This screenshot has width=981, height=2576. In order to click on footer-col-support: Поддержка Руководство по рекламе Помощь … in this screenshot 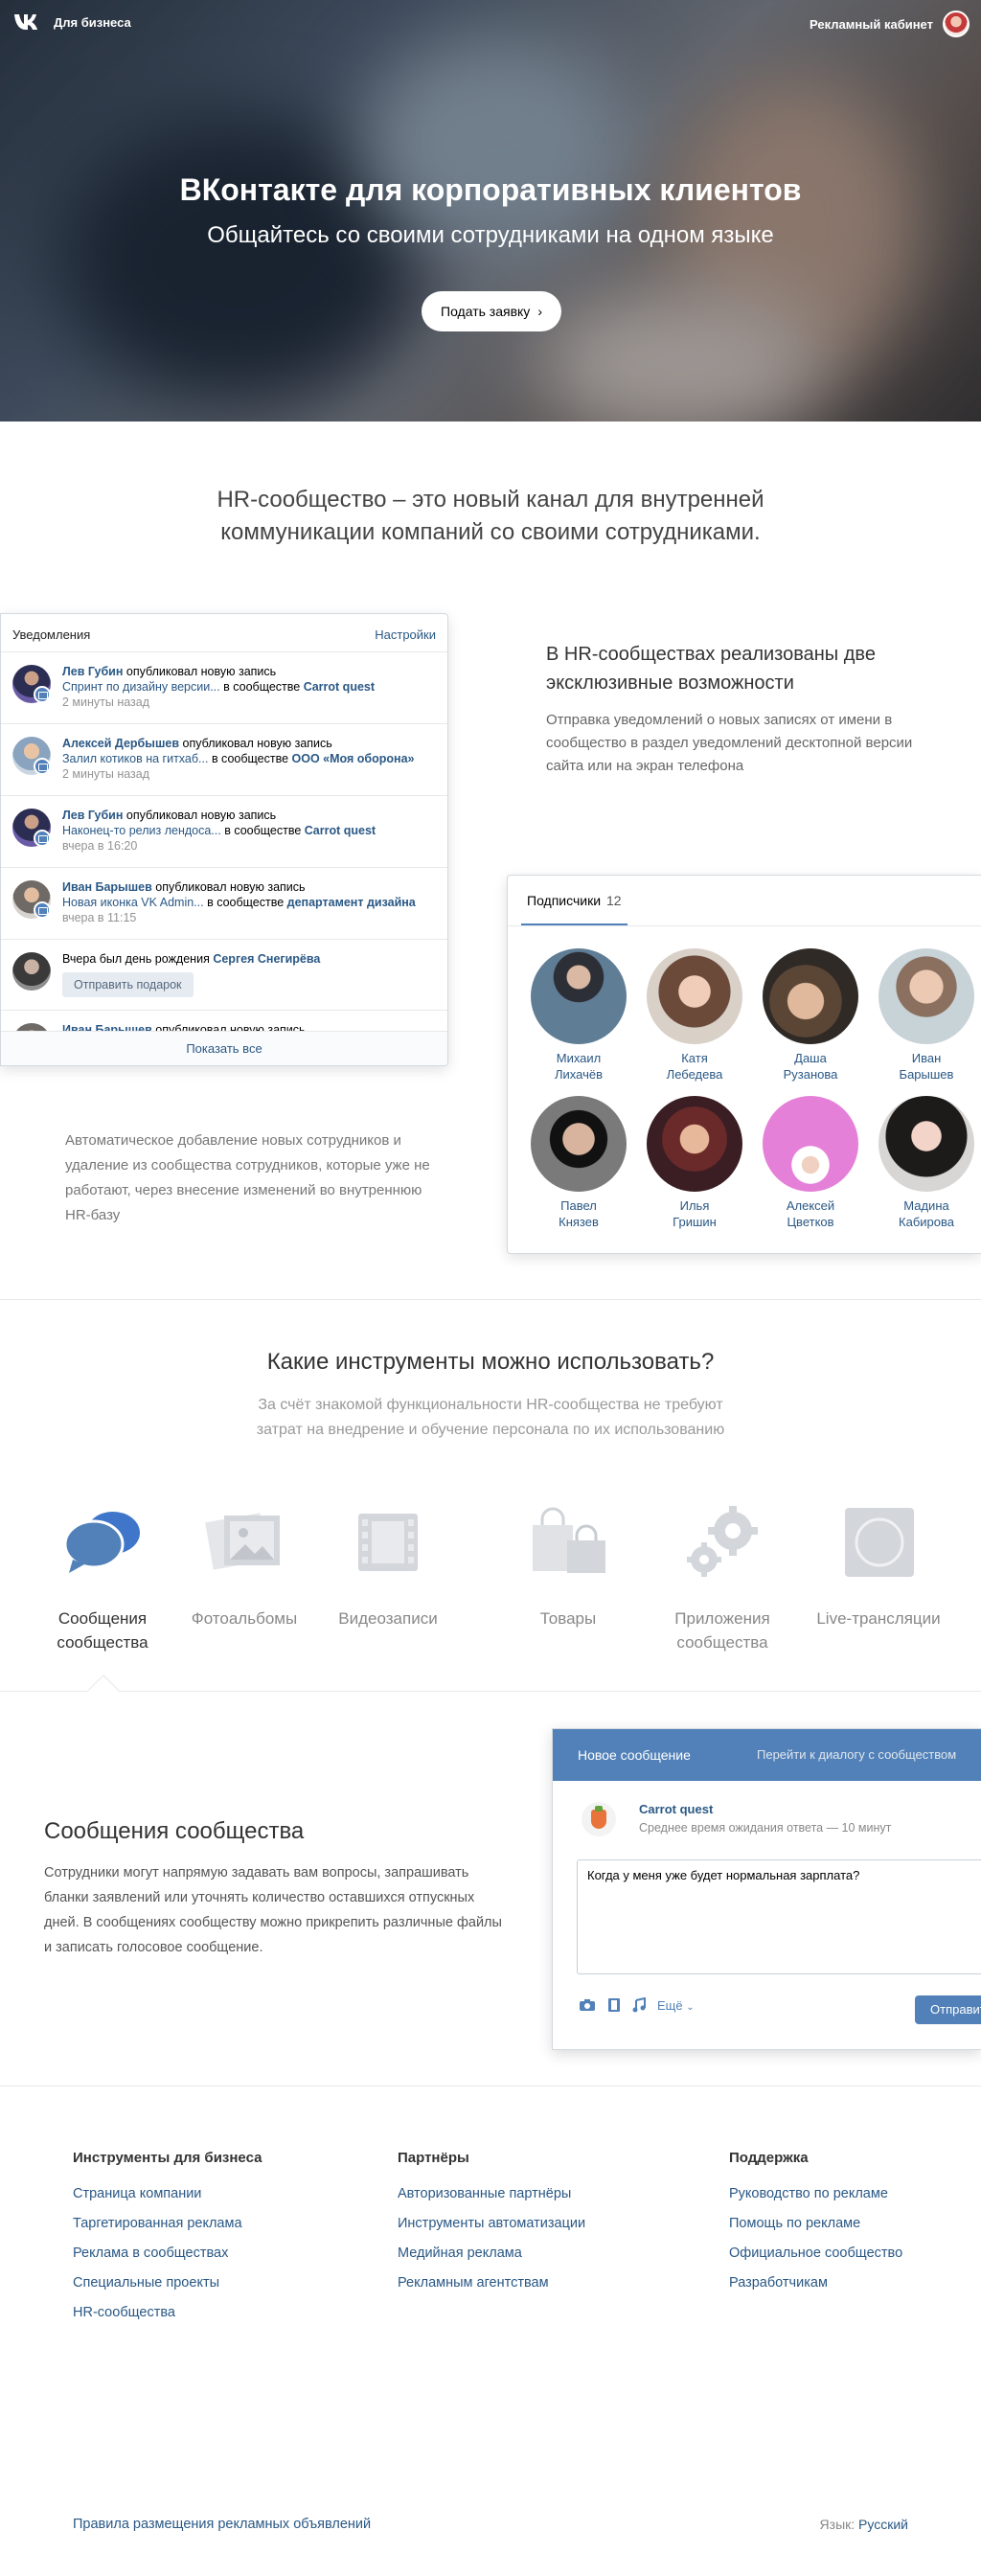, I will do `click(816, 2224)`.